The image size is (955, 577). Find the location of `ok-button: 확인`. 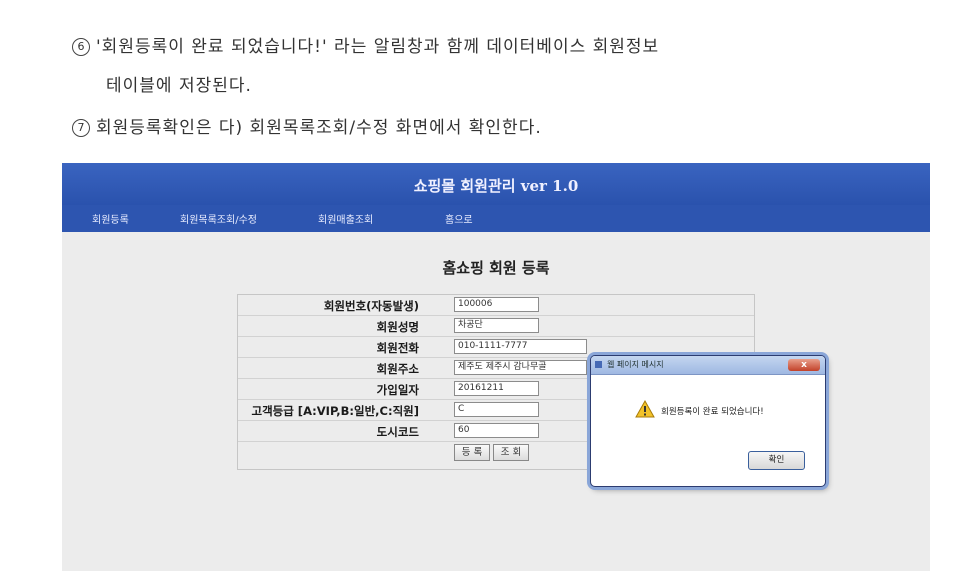

ok-button: 확인 is located at coordinates (776, 460).